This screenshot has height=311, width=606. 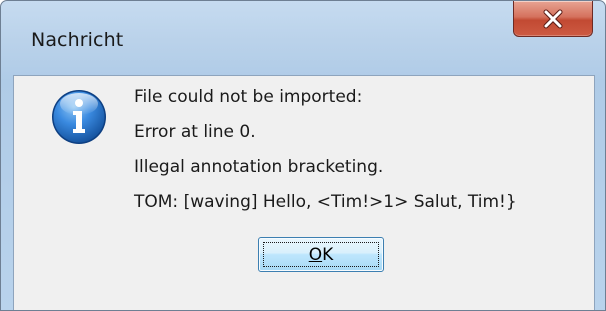 I want to click on information-icon, so click(x=79, y=117).